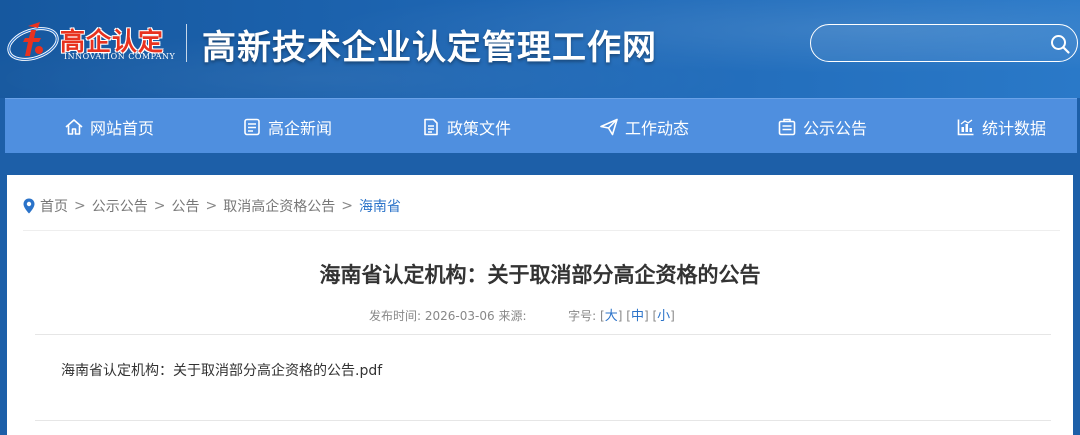 This screenshot has height=435, width=1080. I want to click on site-title: 高新技术企业认定管理工作网, so click(429, 48).